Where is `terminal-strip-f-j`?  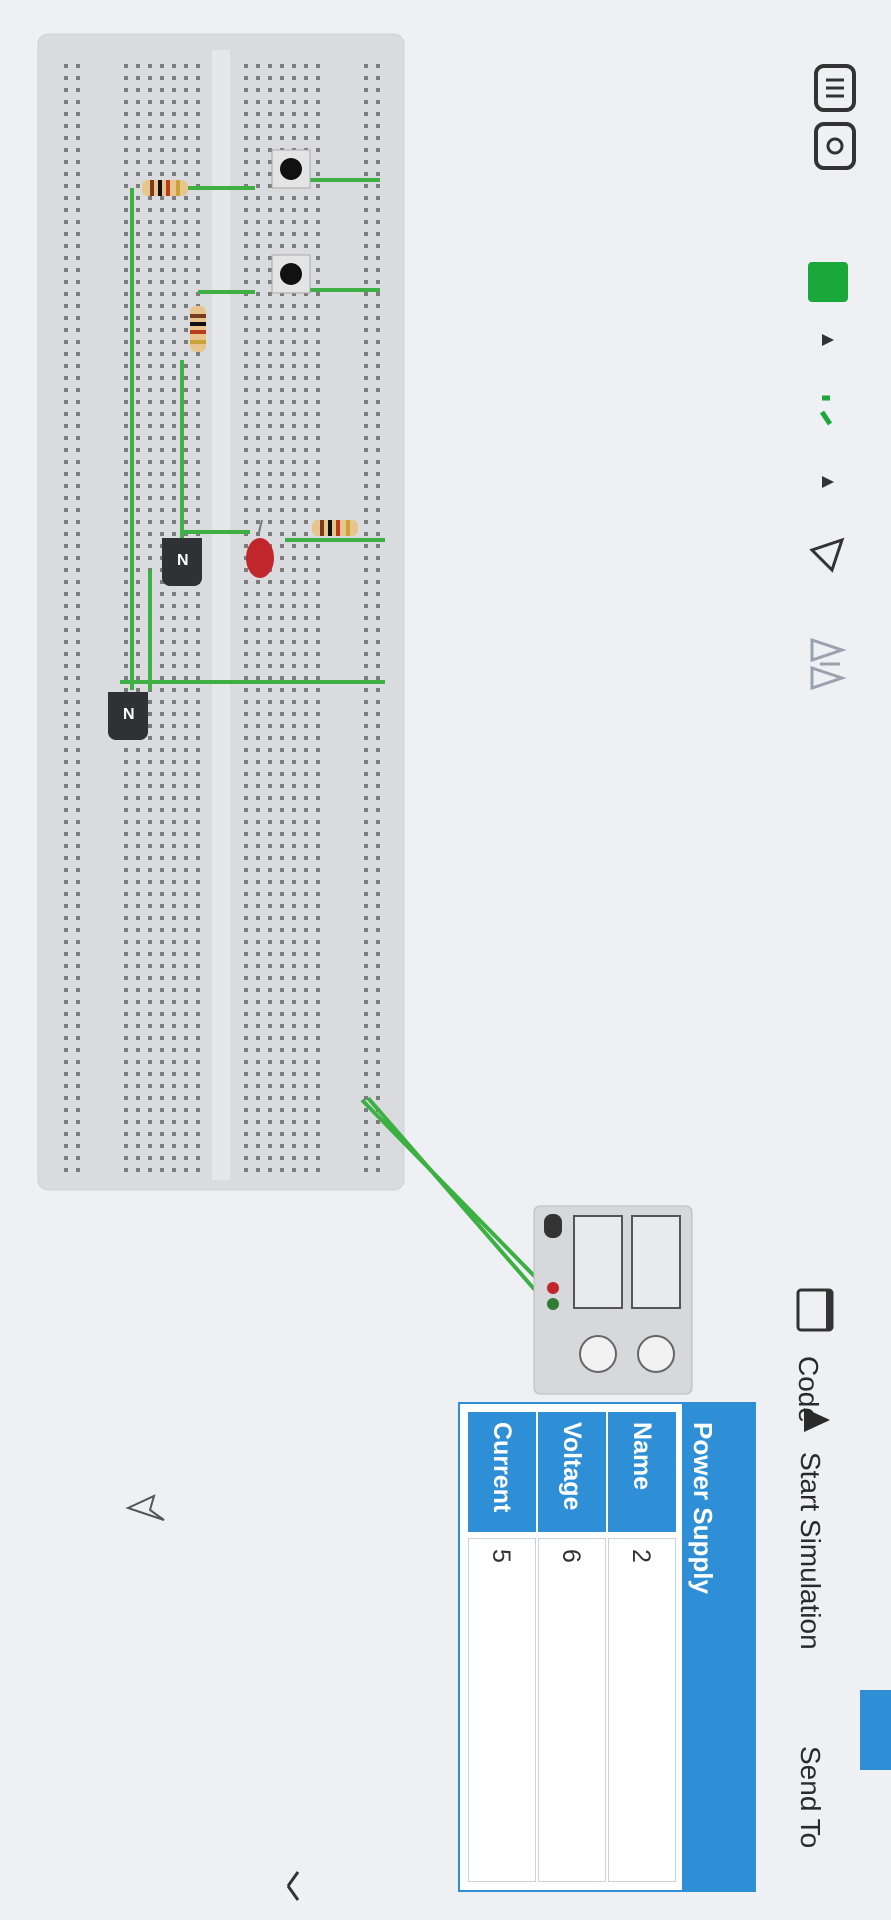 terminal-strip-f-j is located at coordinates (281, 617).